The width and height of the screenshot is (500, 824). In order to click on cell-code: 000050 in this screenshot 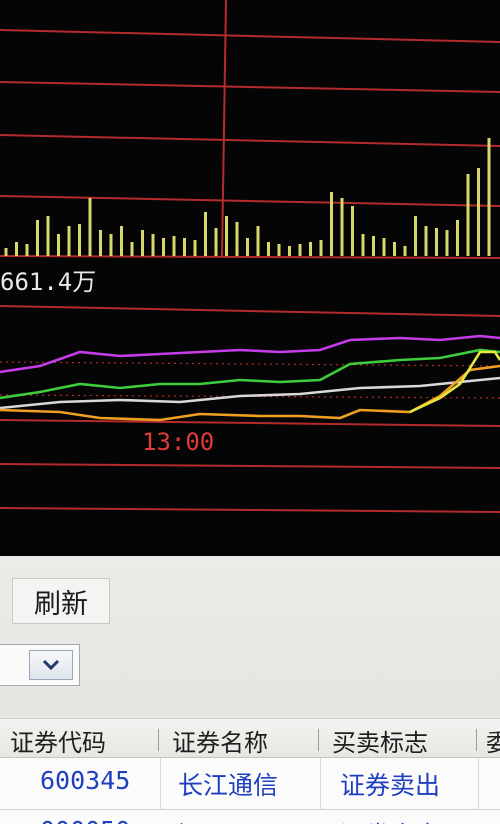, I will do `click(85, 820)`.